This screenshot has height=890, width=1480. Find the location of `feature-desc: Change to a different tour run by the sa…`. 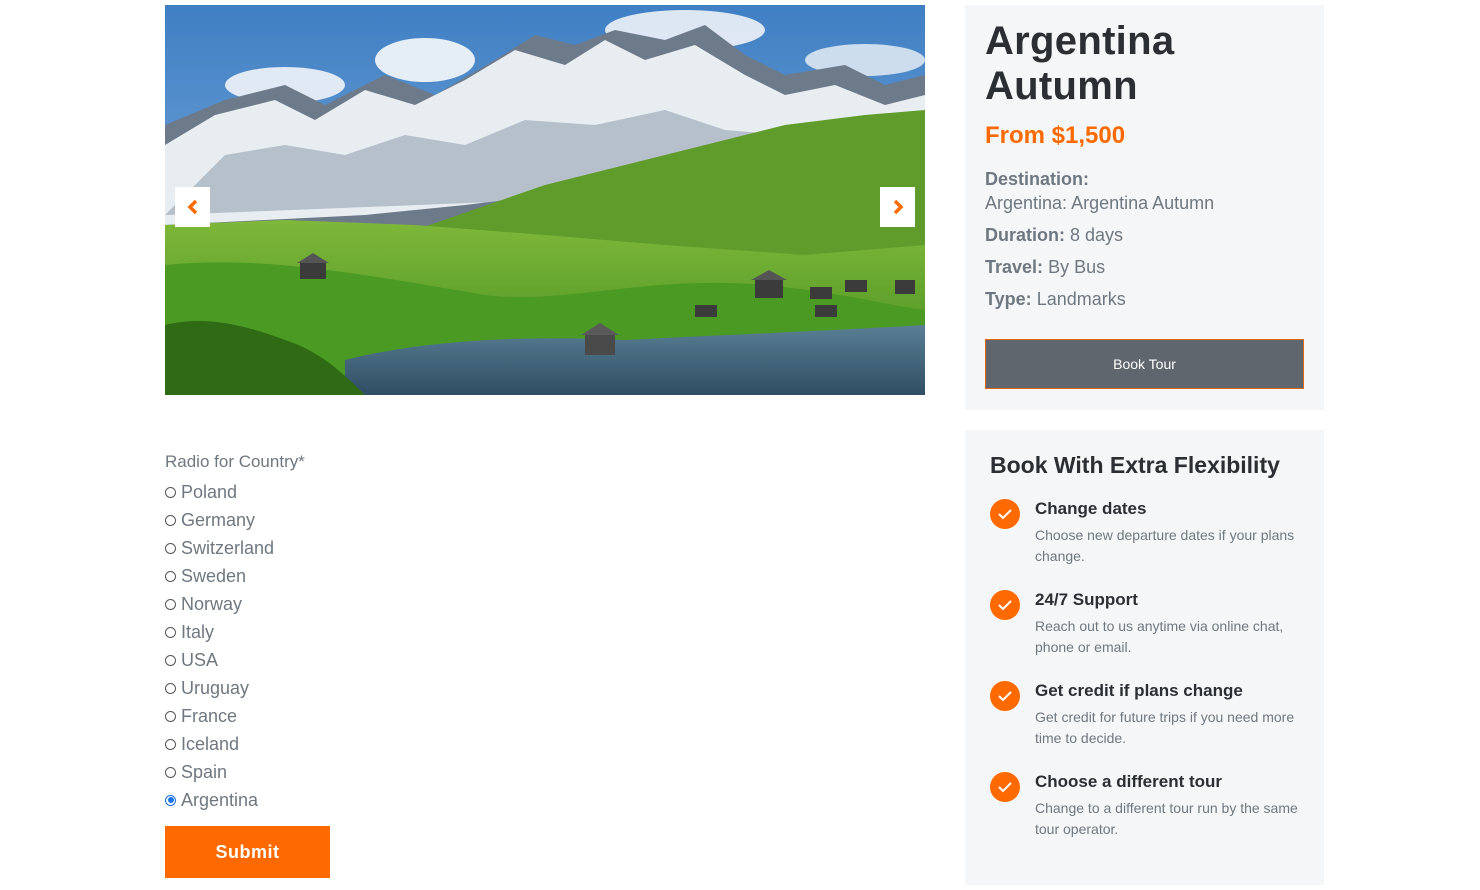

feature-desc: Change to a different tour run by the sa… is located at coordinates (1166, 818).